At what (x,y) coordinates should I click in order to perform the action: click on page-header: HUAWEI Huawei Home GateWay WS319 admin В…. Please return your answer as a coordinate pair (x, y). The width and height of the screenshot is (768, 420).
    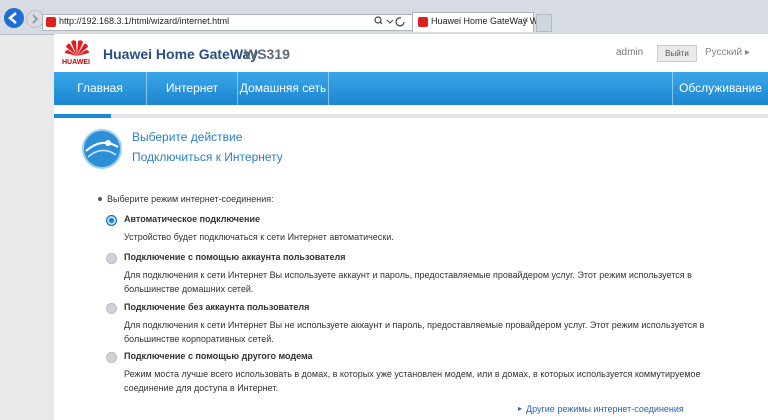
    Looking at the image, I should click on (411, 53).